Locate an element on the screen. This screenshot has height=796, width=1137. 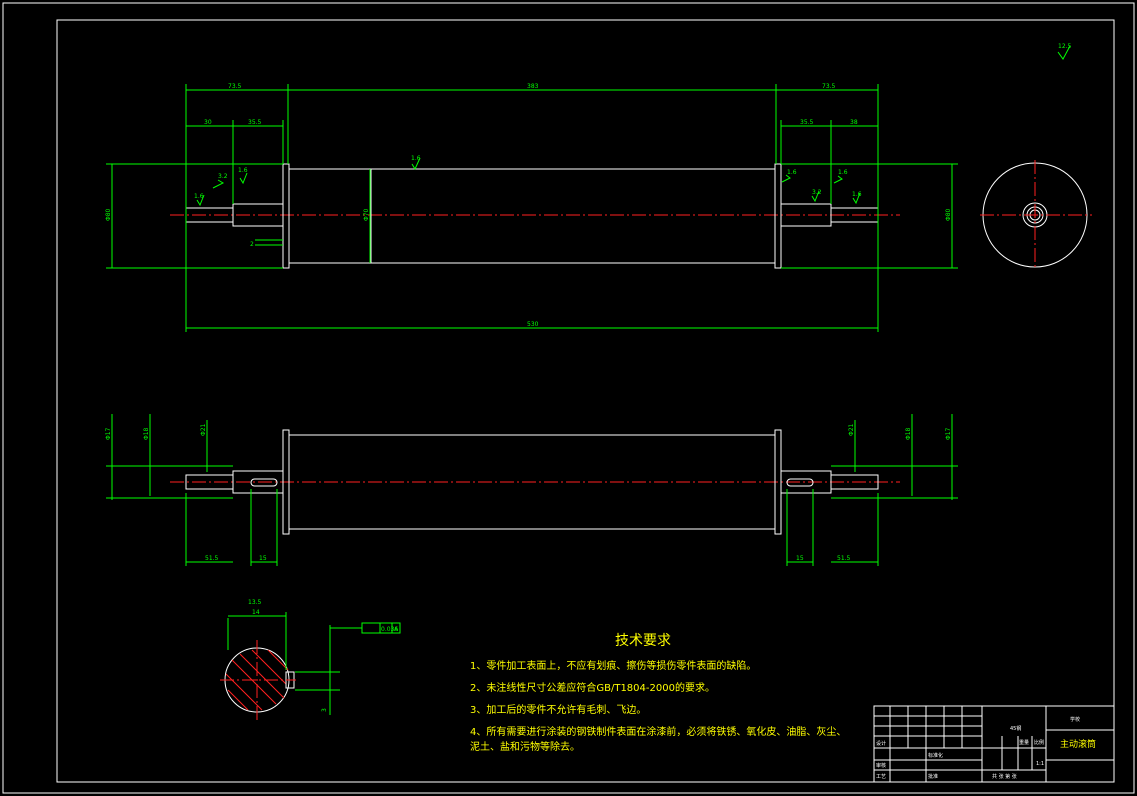
section-datum: A is located at coordinates (396, 629).